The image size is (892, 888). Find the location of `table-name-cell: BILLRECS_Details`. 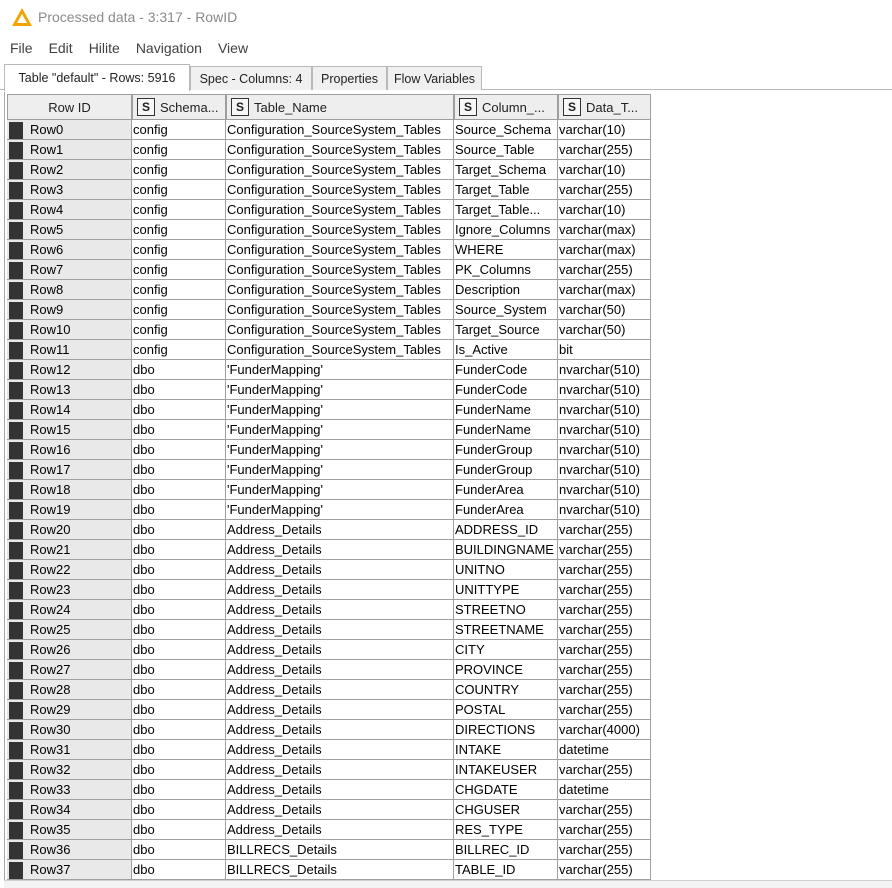

table-name-cell: BILLRECS_Details is located at coordinates (340, 870).